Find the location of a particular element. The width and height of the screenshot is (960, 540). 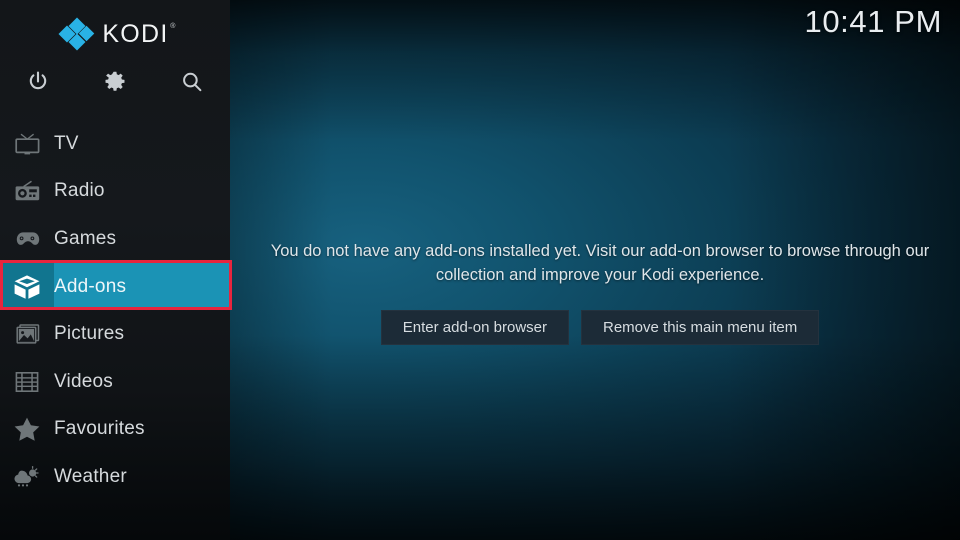

sidebar-item-games: Games is located at coordinates (115, 239).